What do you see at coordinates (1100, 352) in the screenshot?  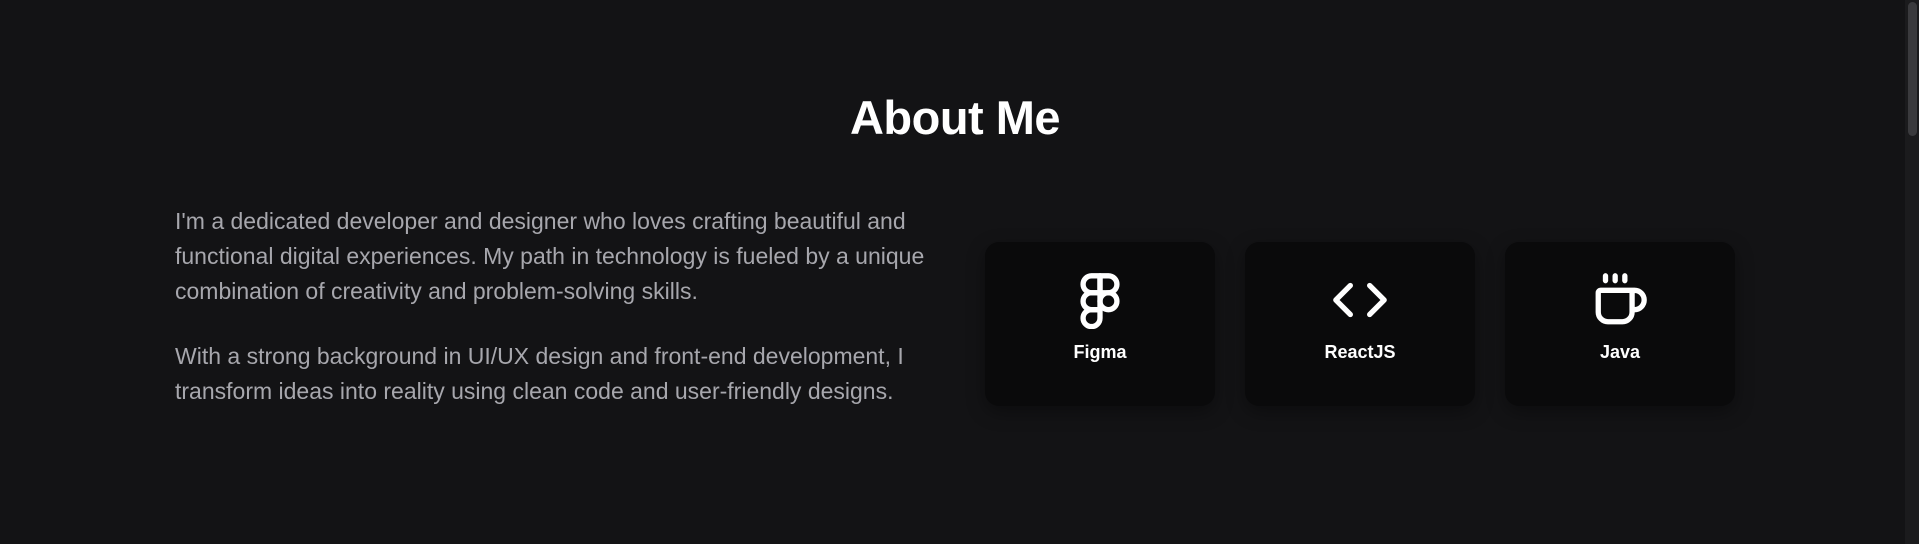 I see `skill-label-figma: Figma` at bounding box center [1100, 352].